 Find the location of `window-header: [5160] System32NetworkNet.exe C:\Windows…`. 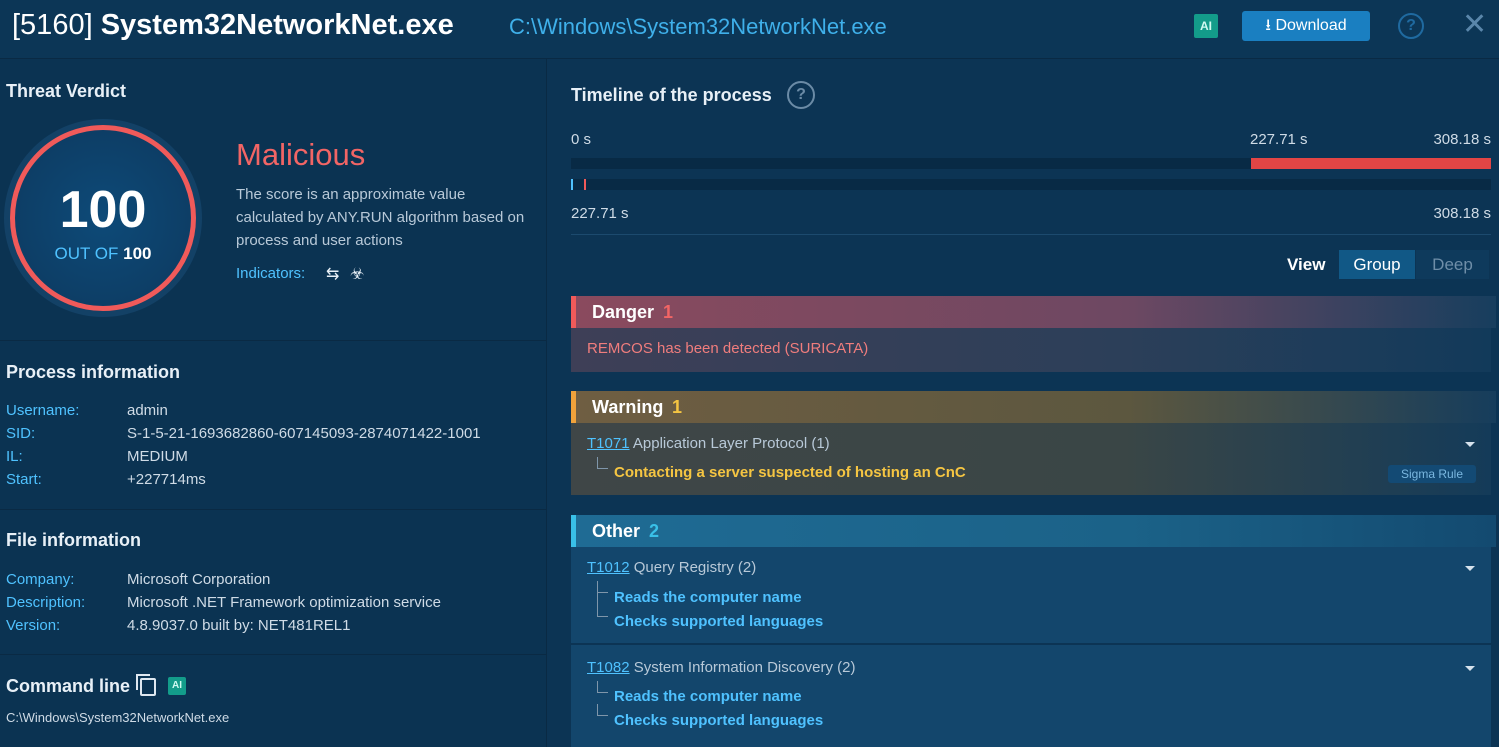

window-header: [5160] System32NetworkNet.exe C:\Windows… is located at coordinates (749, 29).